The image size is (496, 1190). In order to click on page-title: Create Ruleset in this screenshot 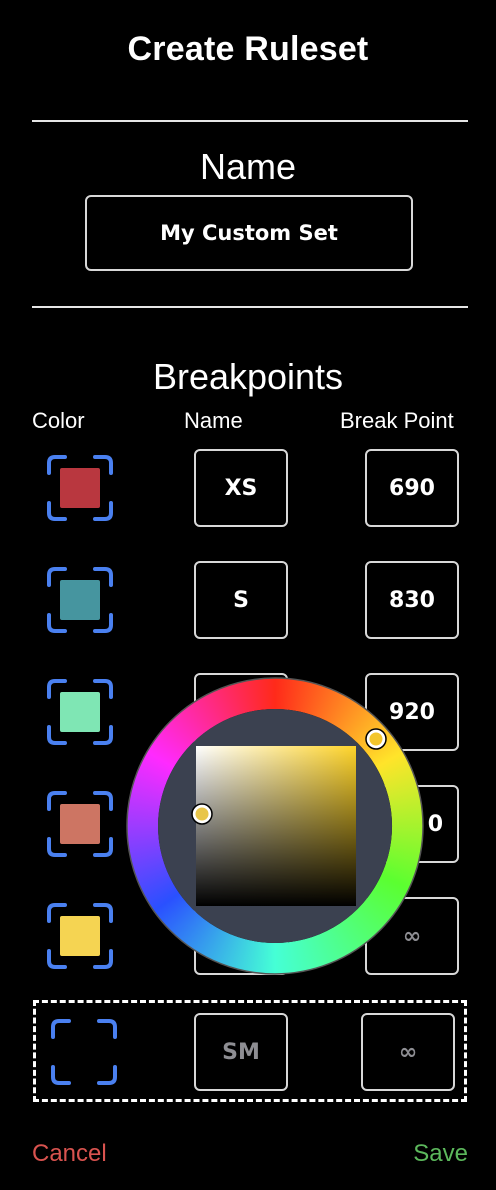, I will do `click(248, 49)`.